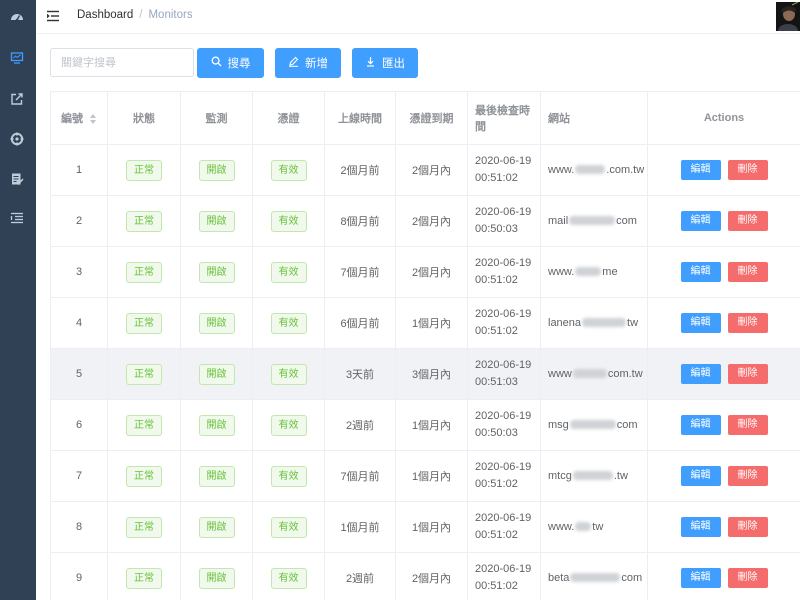  Describe the element at coordinates (431, 374) in the screenshot. I see `cell-cert-expiry: 3個月內` at that location.